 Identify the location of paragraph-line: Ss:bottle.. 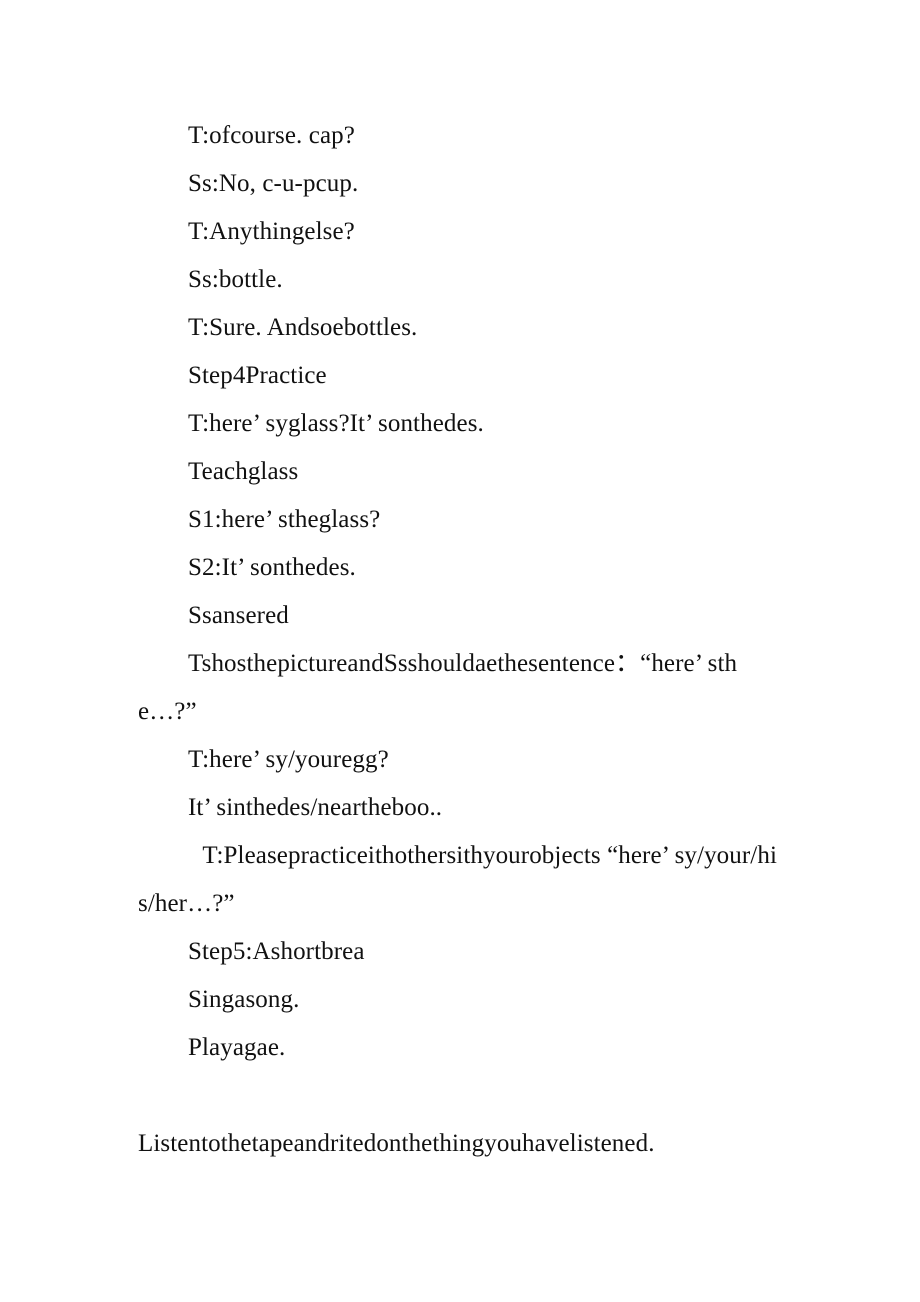
(235, 279).